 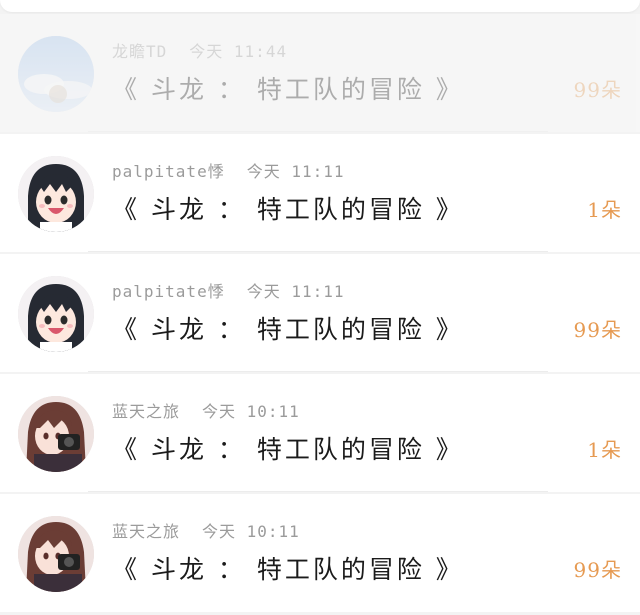 I want to click on timestamp: 今天 11:44, so click(x=238, y=51).